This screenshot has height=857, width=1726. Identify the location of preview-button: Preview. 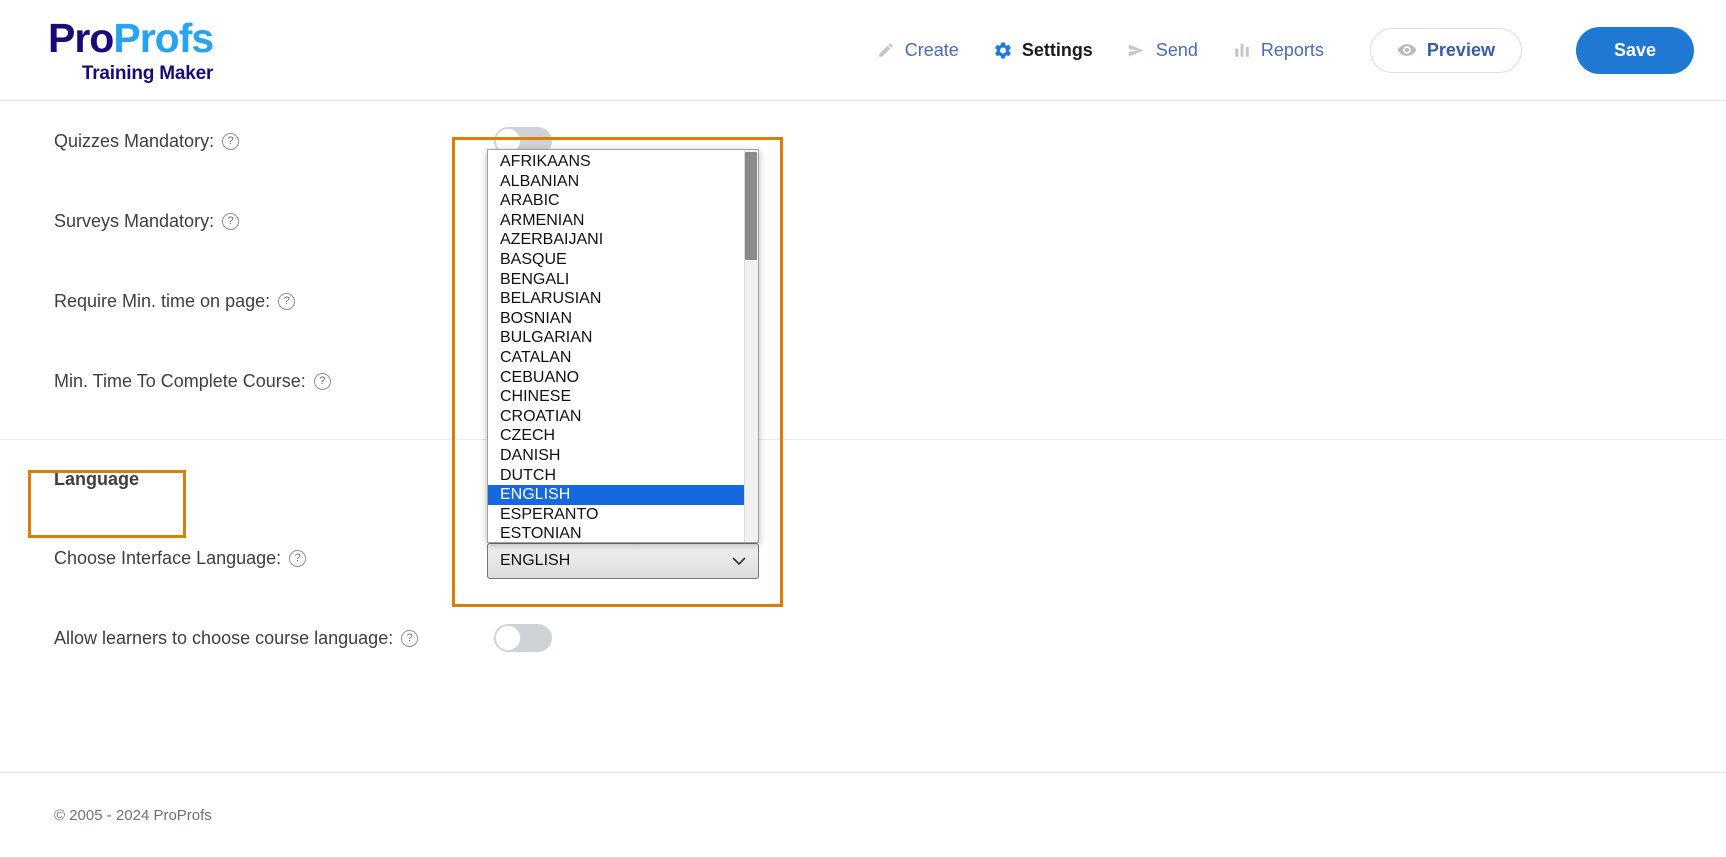
(1445, 50).